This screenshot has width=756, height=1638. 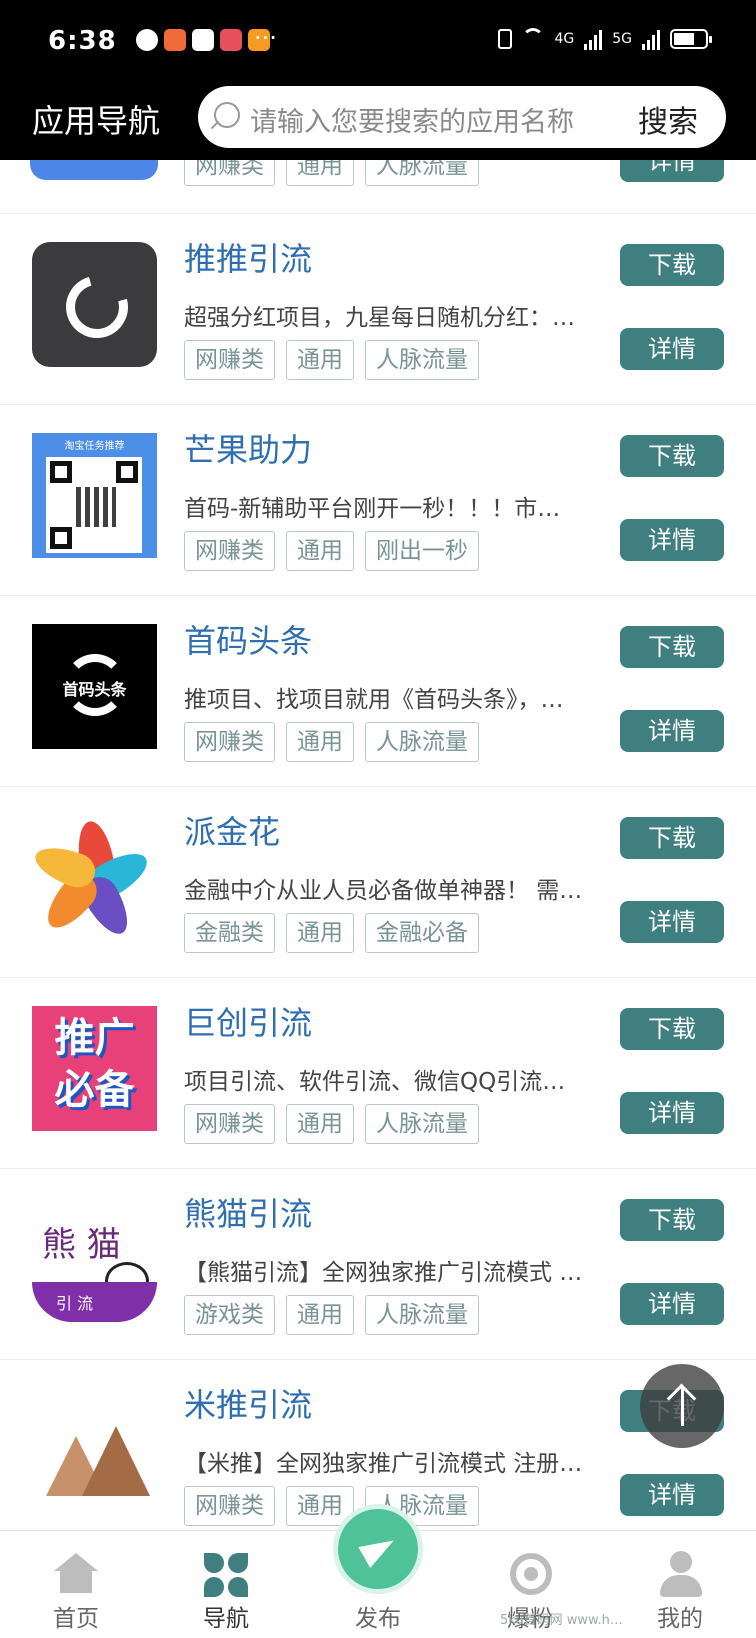 What do you see at coordinates (248, 1403) in the screenshot?
I see `app-name: 米推引流` at bounding box center [248, 1403].